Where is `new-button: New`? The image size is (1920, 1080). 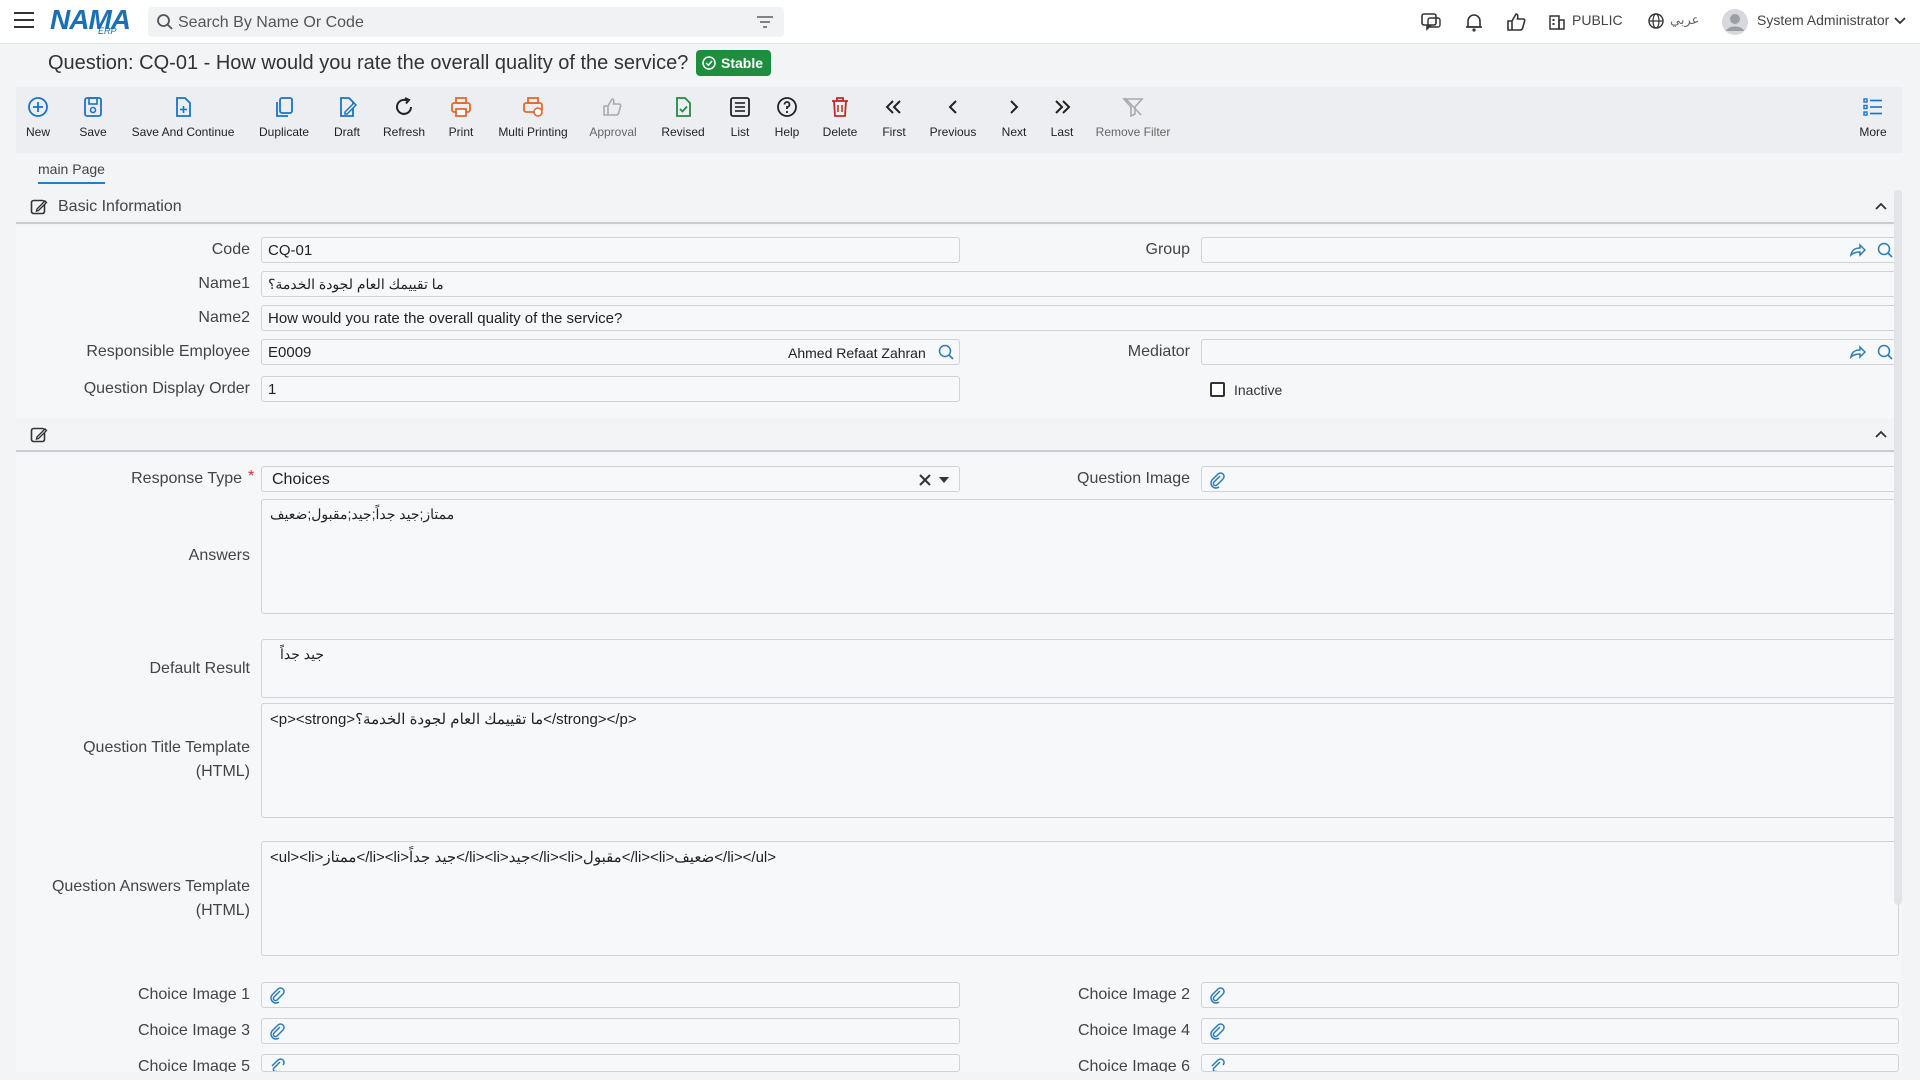 new-button: New is located at coordinates (38, 117).